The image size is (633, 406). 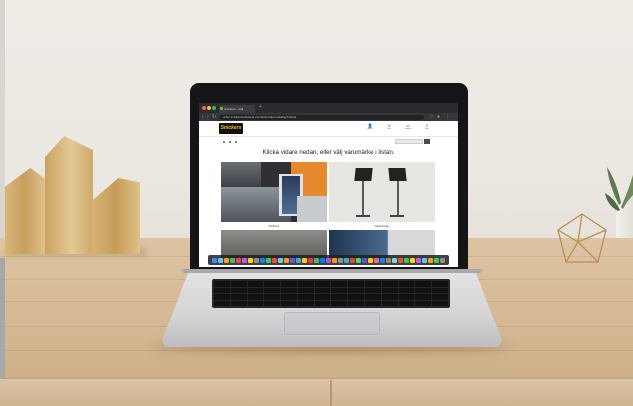 What do you see at coordinates (427, 141) in the screenshot?
I see `search-button` at bounding box center [427, 141].